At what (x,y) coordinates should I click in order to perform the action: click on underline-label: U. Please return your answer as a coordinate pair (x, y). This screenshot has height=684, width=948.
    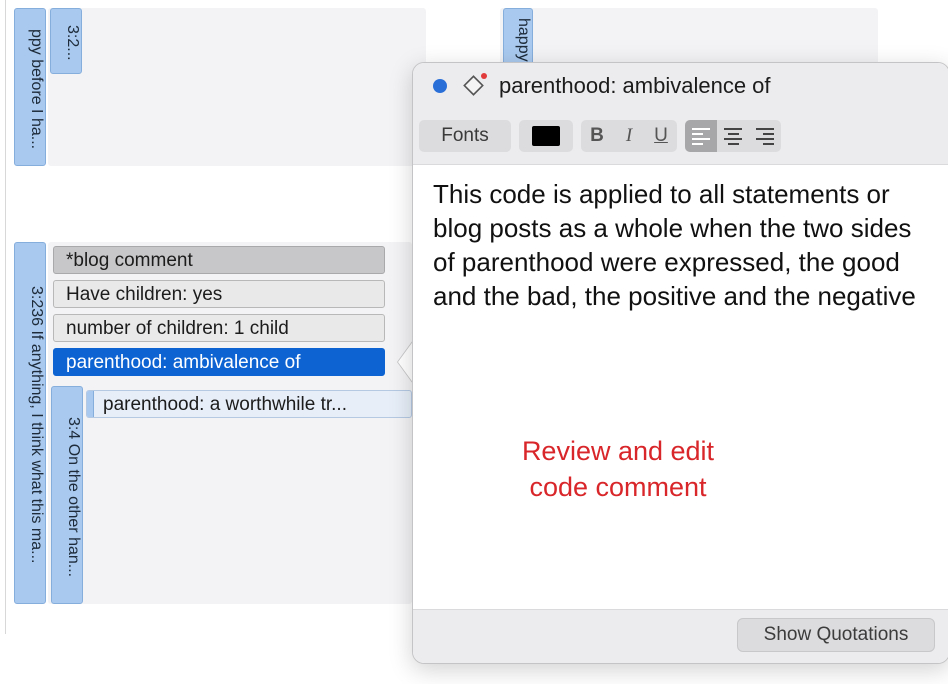
    Looking at the image, I should click on (661, 135).